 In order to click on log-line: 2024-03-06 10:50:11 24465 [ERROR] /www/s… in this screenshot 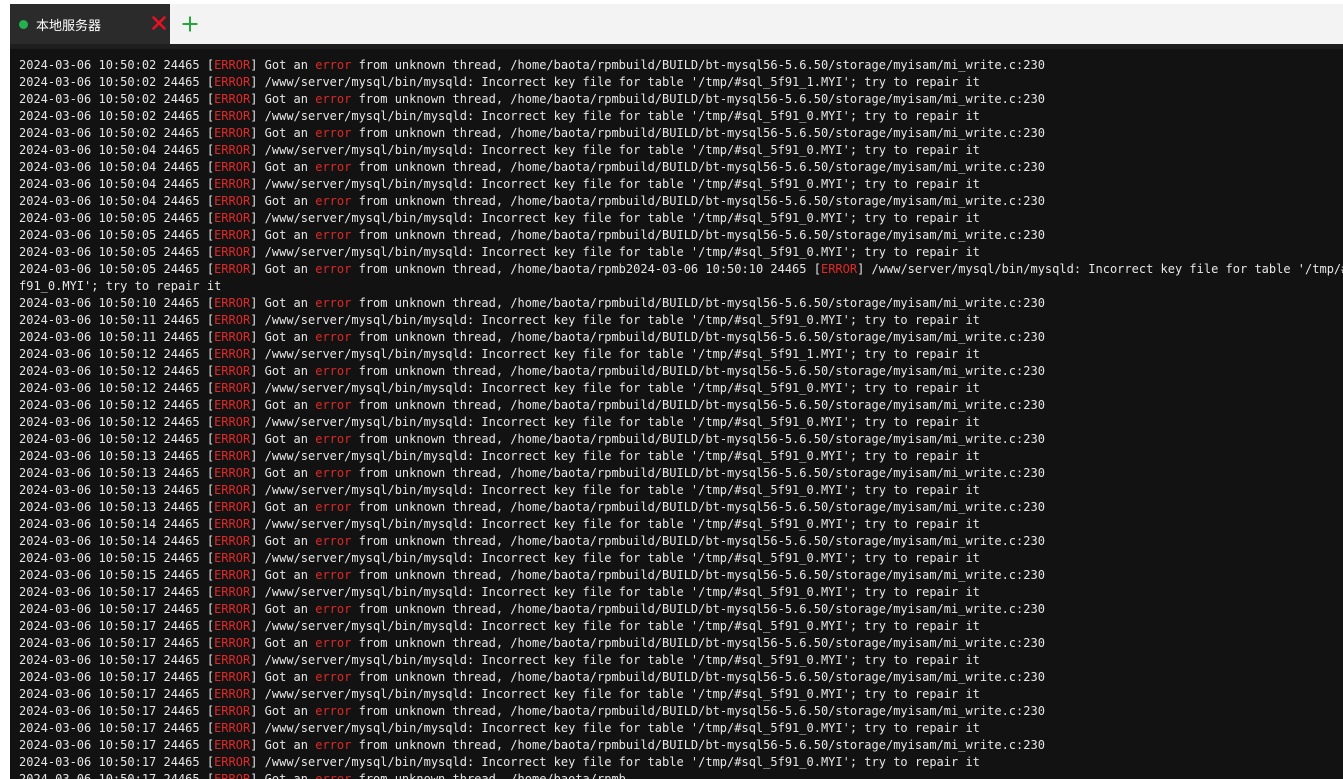, I will do `click(499, 320)`.